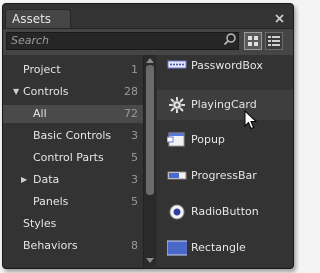 The width and height of the screenshot is (320, 273). Describe the element at coordinates (134, 245) in the screenshot. I see `tree-item-count: 8` at that location.